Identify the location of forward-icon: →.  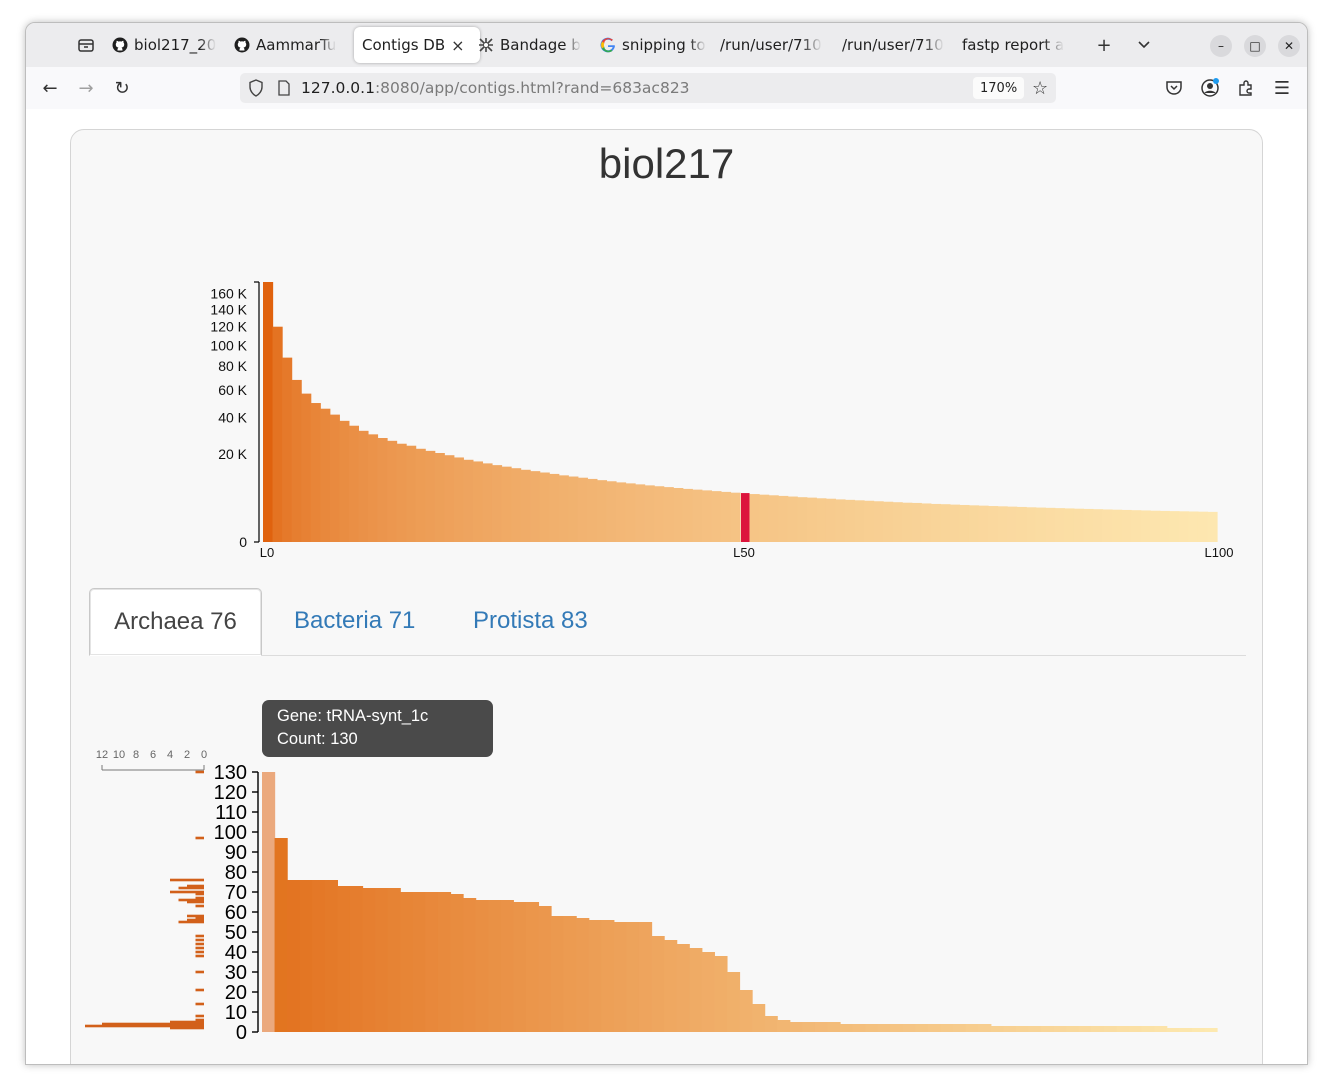
(86, 88).